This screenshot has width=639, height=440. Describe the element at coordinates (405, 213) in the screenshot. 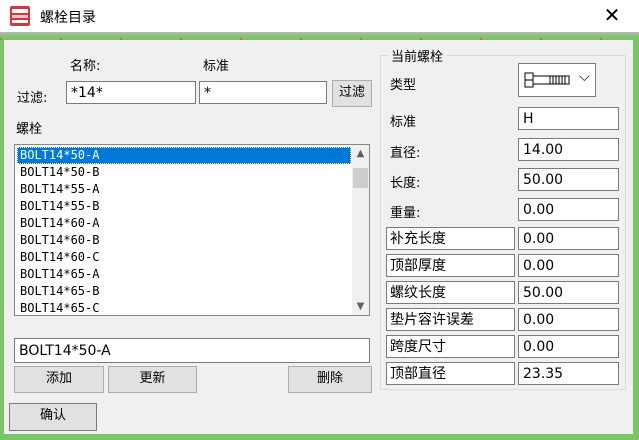

I see `weight-label: 重量:` at that location.